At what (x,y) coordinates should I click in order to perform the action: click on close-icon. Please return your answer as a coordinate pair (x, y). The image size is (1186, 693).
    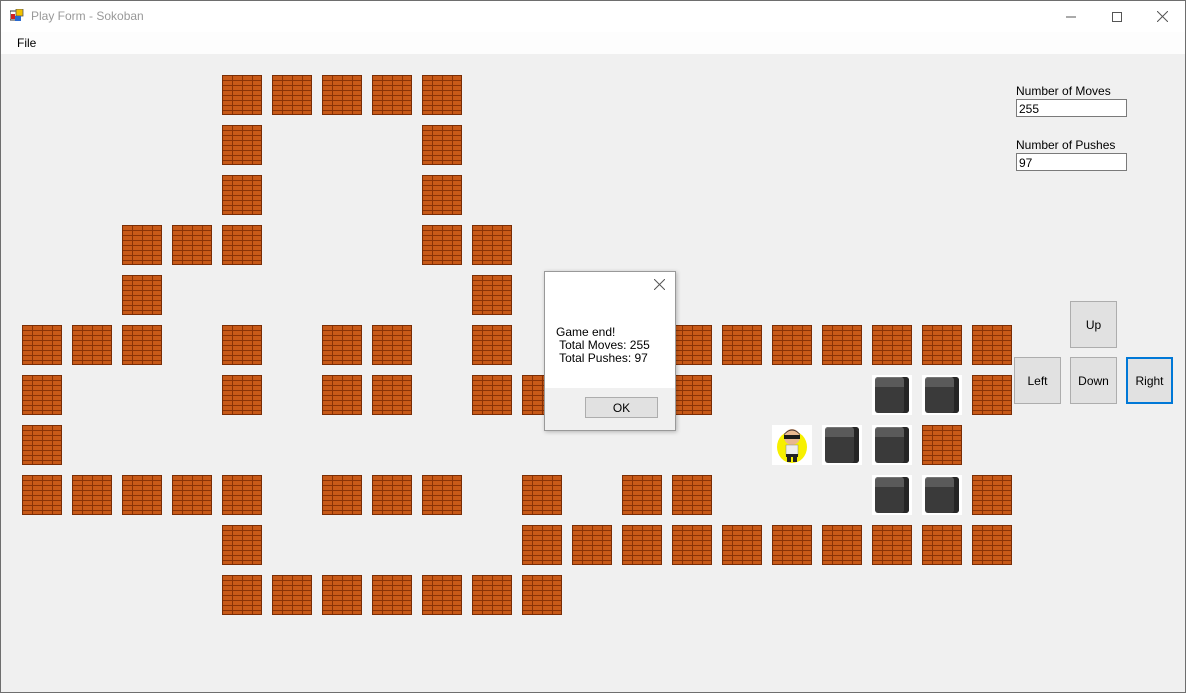
    Looking at the image, I should click on (659, 284).